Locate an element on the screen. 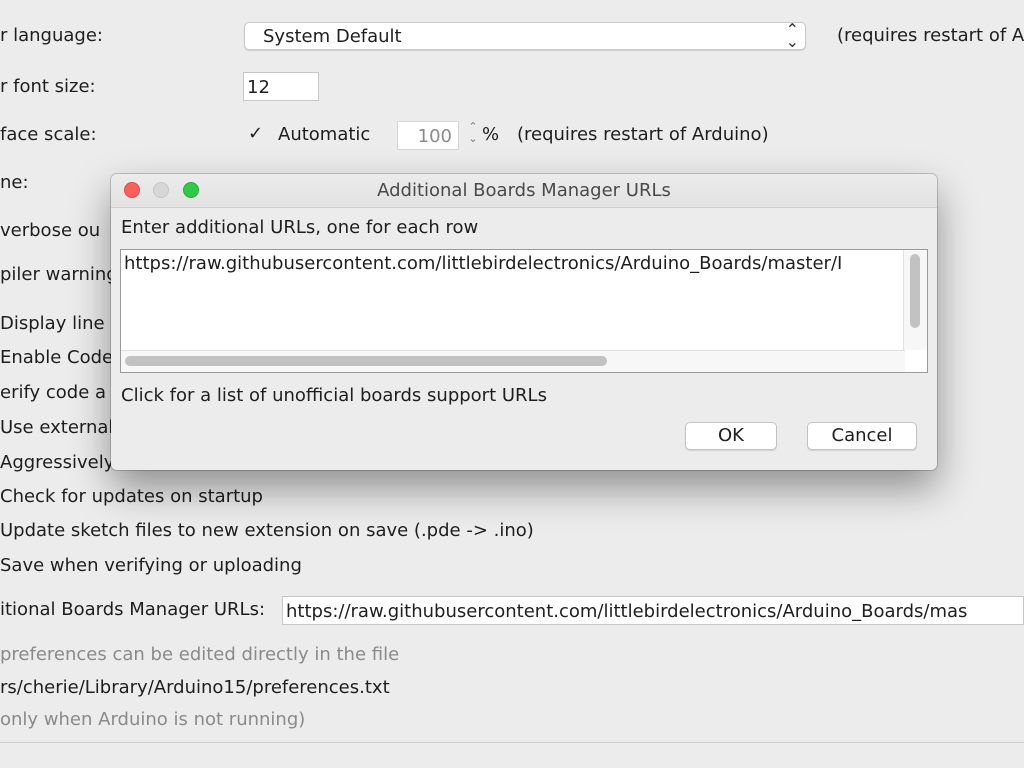  checkbox-display-line-numbers: Display line n is located at coordinates (61, 323).